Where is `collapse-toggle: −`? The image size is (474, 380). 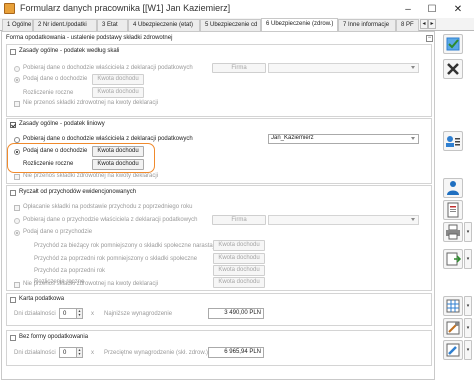 collapse-toggle: − is located at coordinates (429, 38).